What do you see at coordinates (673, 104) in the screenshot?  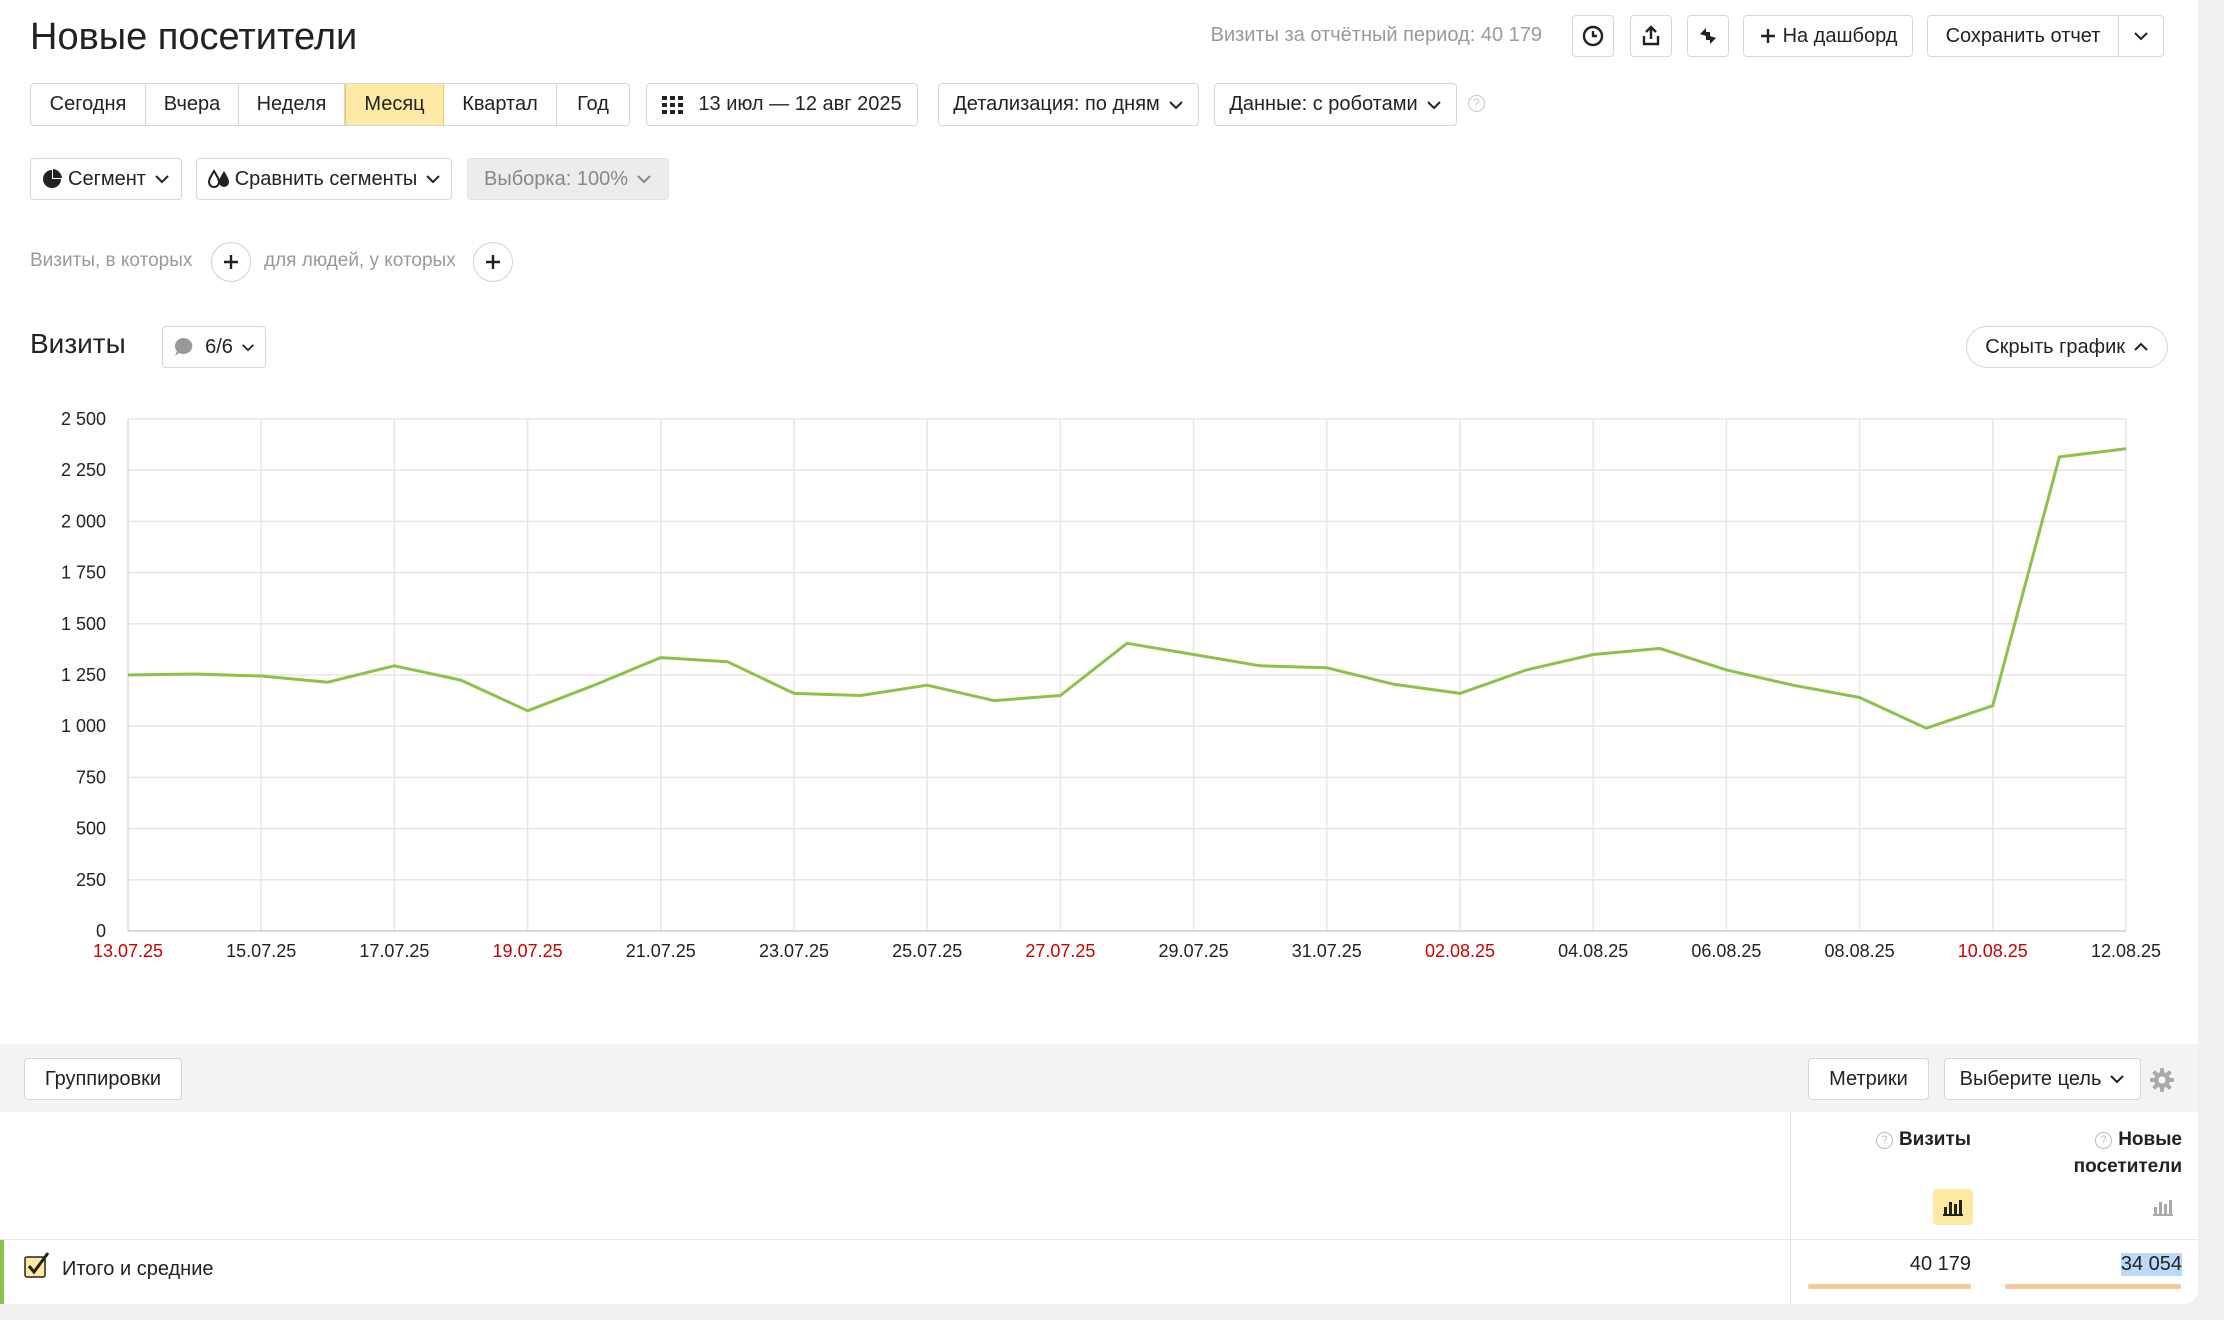 I see `calendar-icon` at bounding box center [673, 104].